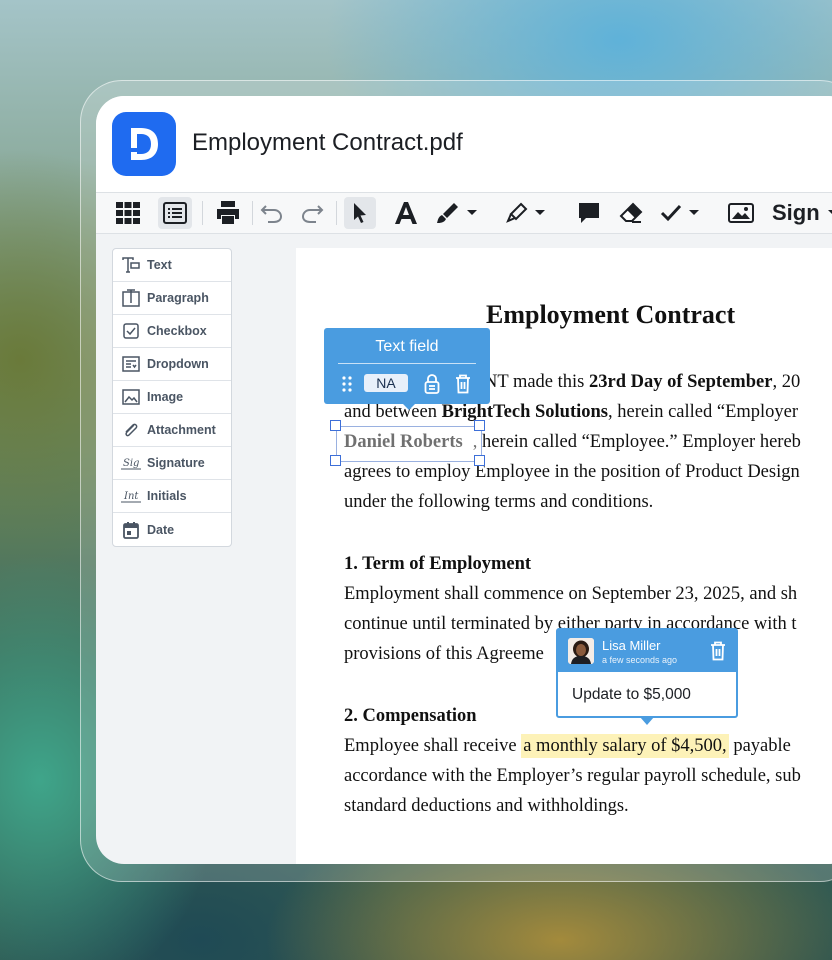 The height and width of the screenshot is (960, 832). What do you see at coordinates (631, 213) in the screenshot?
I see `eraser-icon` at bounding box center [631, 213].